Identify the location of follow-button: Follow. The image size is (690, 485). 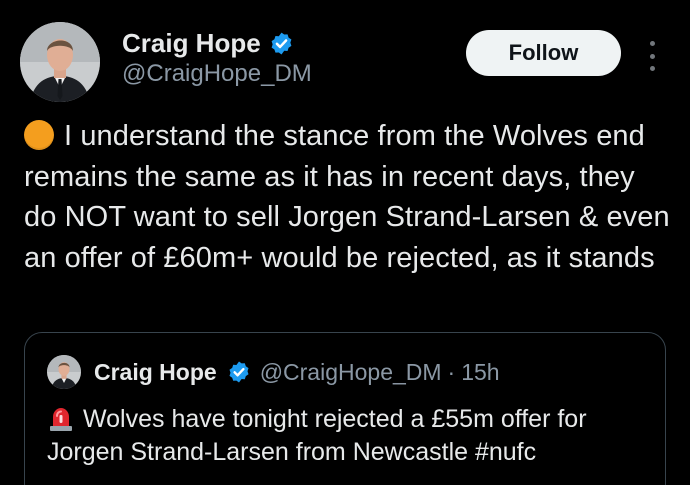
(543, 53).